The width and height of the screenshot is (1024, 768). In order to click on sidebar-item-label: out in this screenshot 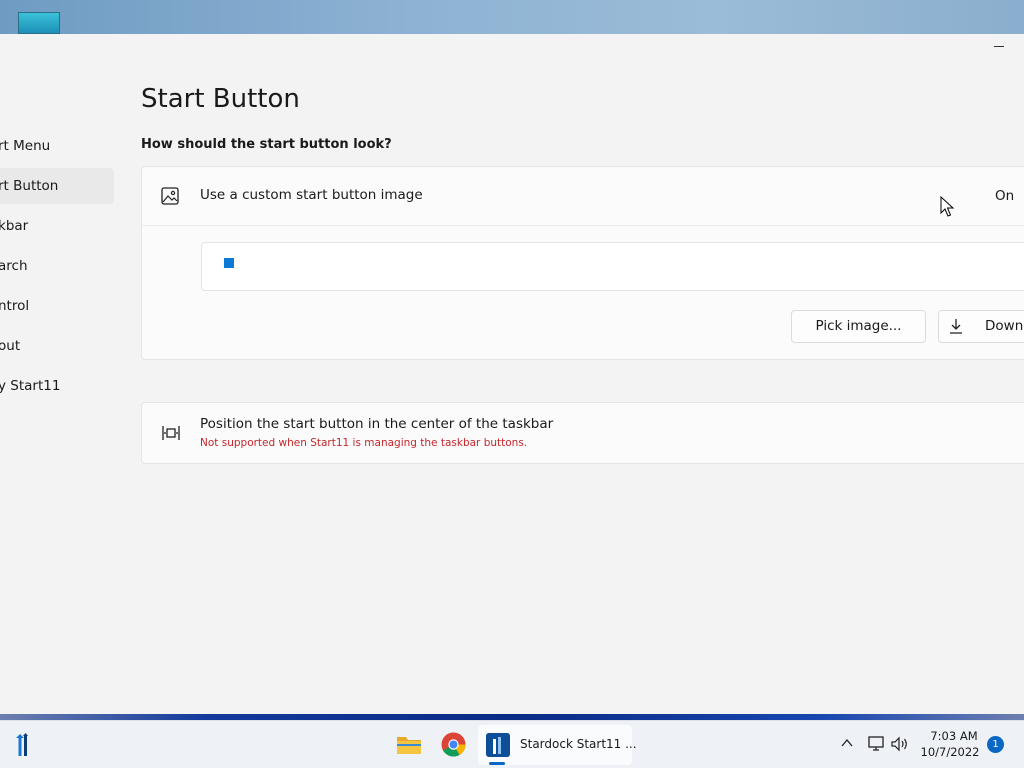, I will do `click(10, 346)`.